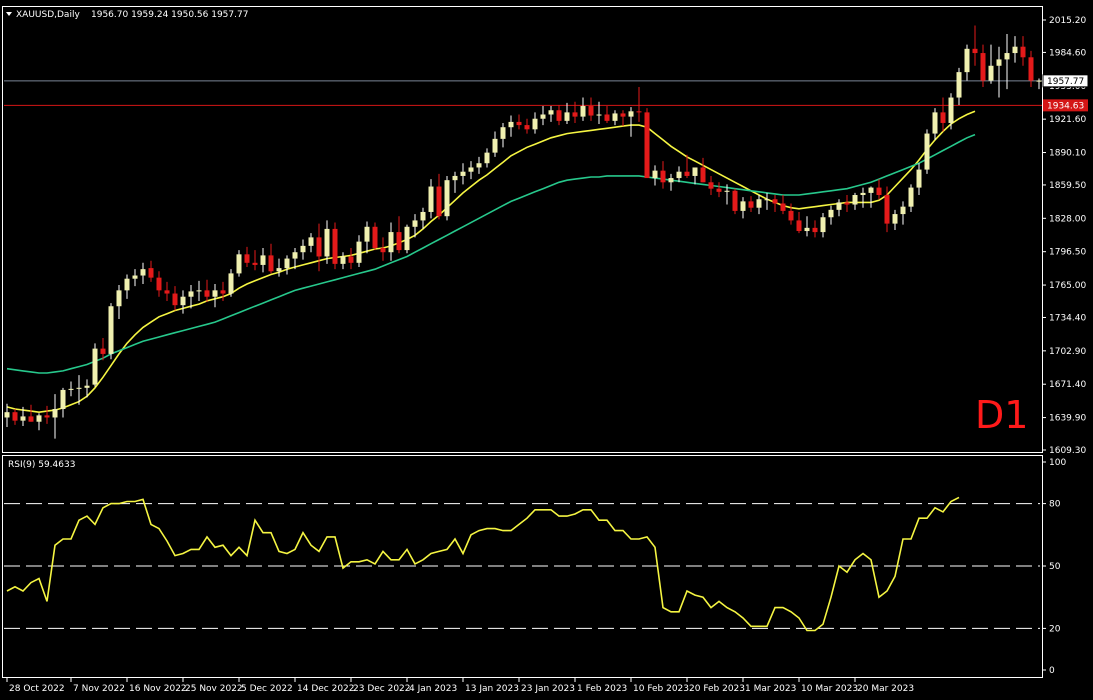  I want to click on chart-ohlc-values: 1956.70 1959.24 1950.56 1957.77, so click(169, 15).